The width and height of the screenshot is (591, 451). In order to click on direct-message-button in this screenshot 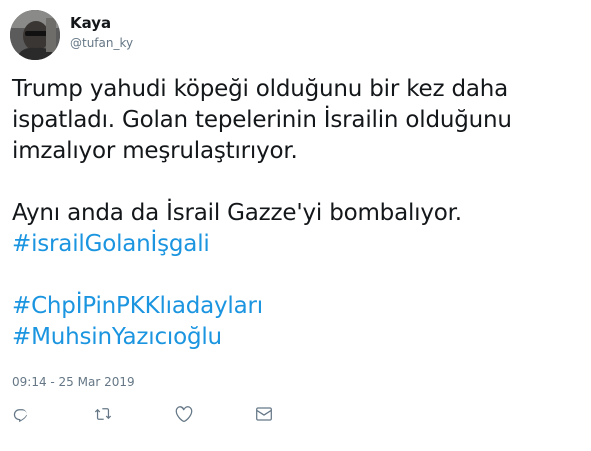, I will do `click(265, 415)`.